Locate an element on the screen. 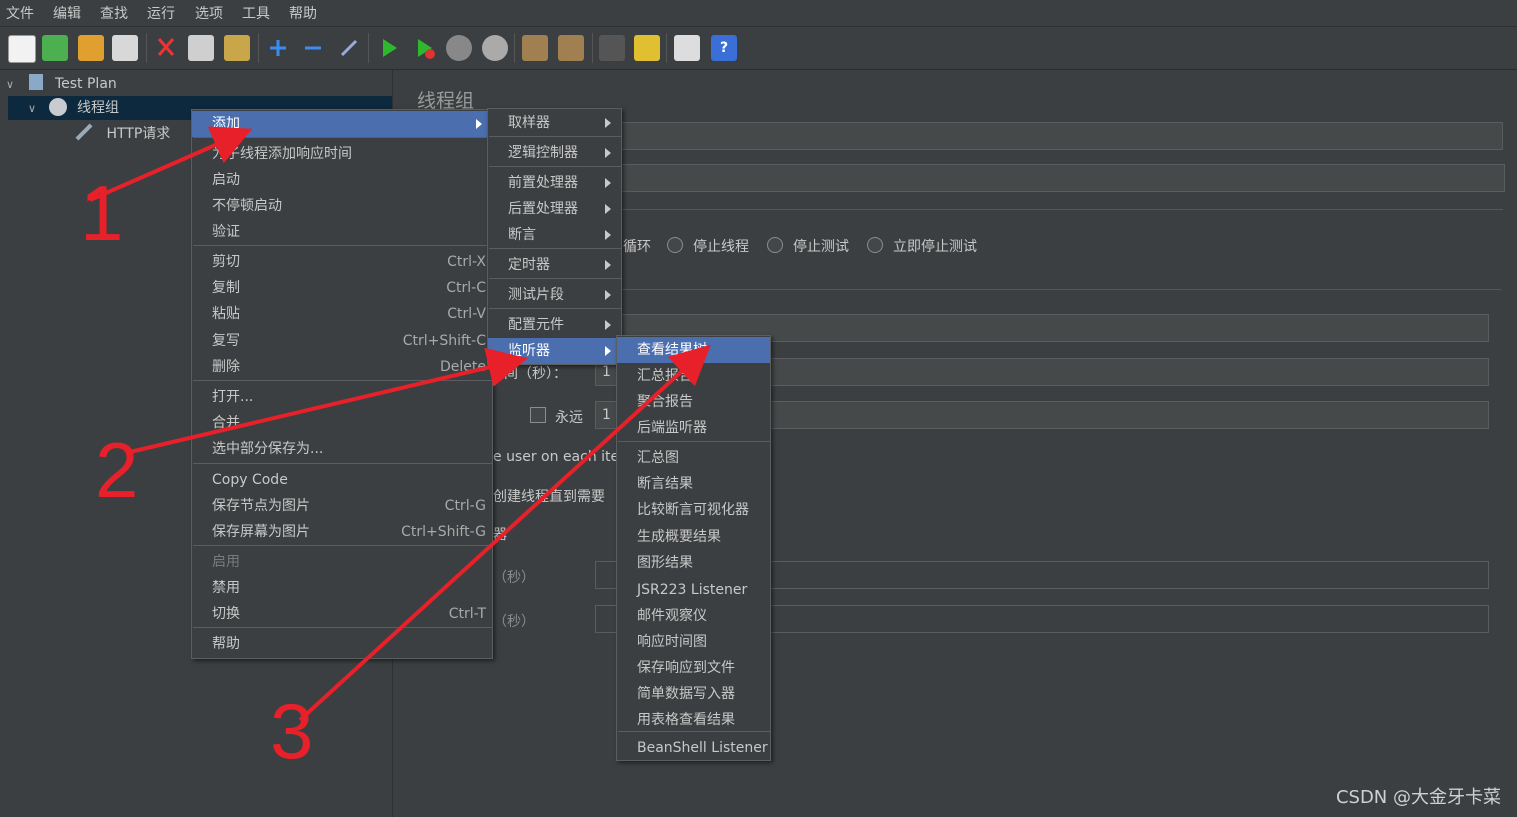  comments-field is located at coordinates (1060, 178).